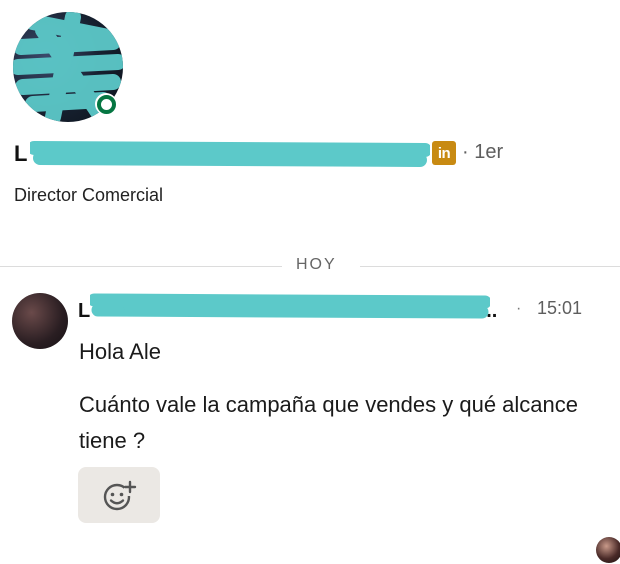 The width and height of the screenshot is (620, 564). What do you see at coordinates (20, 154) in the screenshot?
I see `profile-name: L` at bounding box center [20, 154].